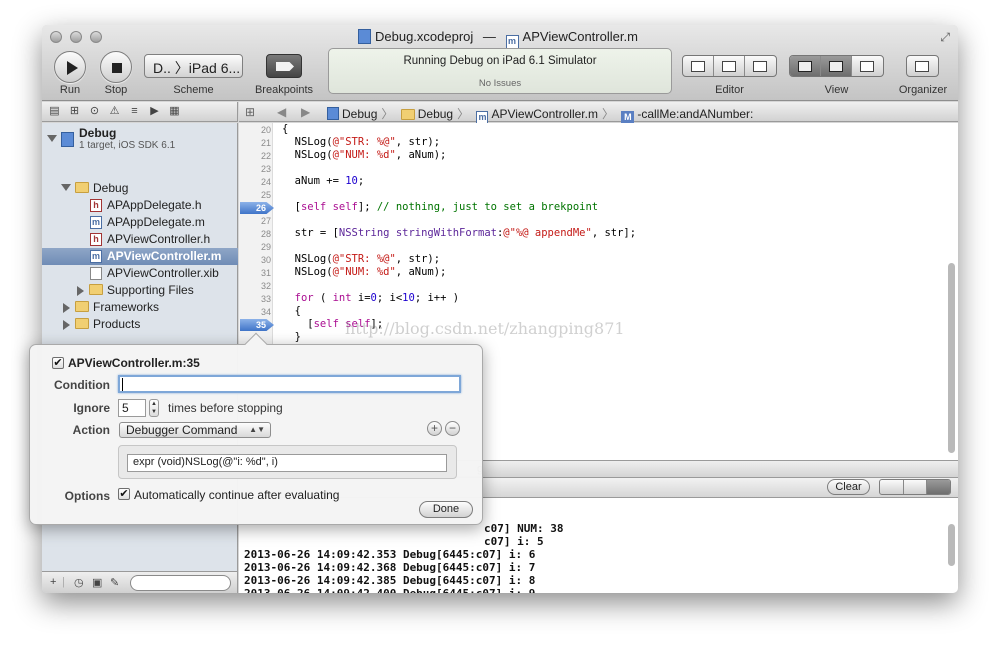 This screenshot has height=646, width=1000. I want to click on line-number: 20, so click(265, 130).